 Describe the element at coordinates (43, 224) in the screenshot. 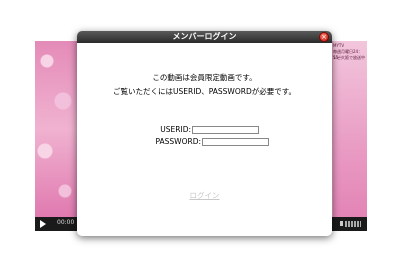

I see `play-icon` at that location.